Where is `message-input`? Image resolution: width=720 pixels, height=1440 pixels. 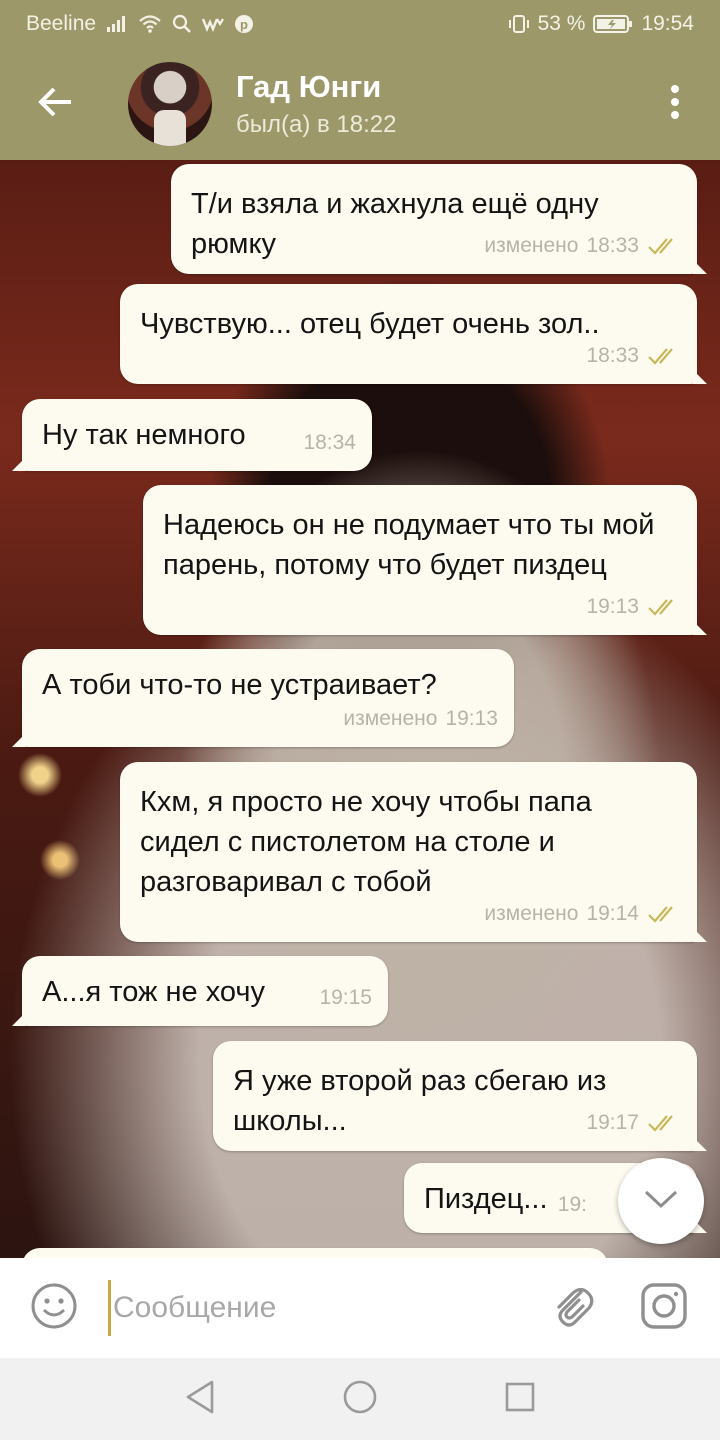
message-input is located at coordinates (318, 1308).